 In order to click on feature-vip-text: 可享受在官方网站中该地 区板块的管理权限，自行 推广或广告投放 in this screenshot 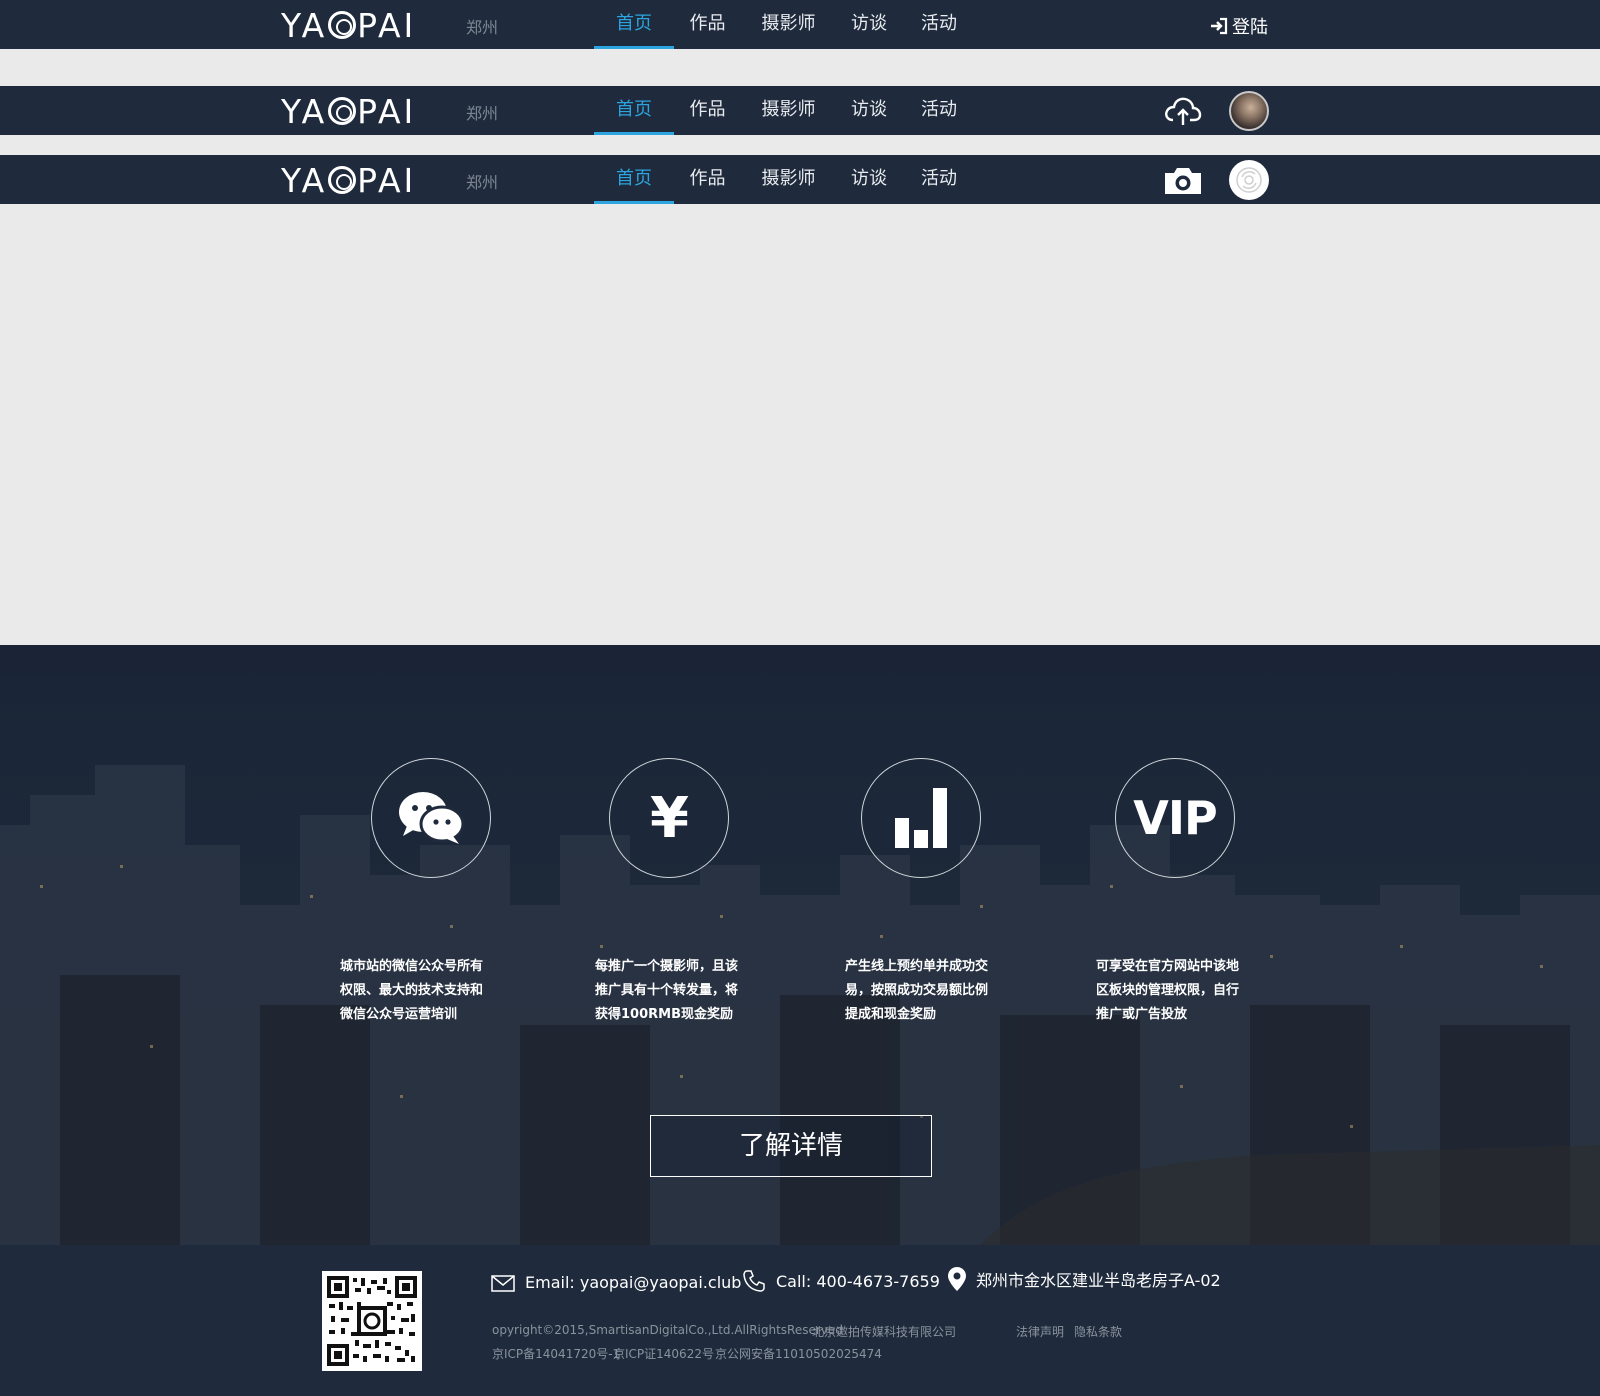, I will do `click(1176, 991)`.